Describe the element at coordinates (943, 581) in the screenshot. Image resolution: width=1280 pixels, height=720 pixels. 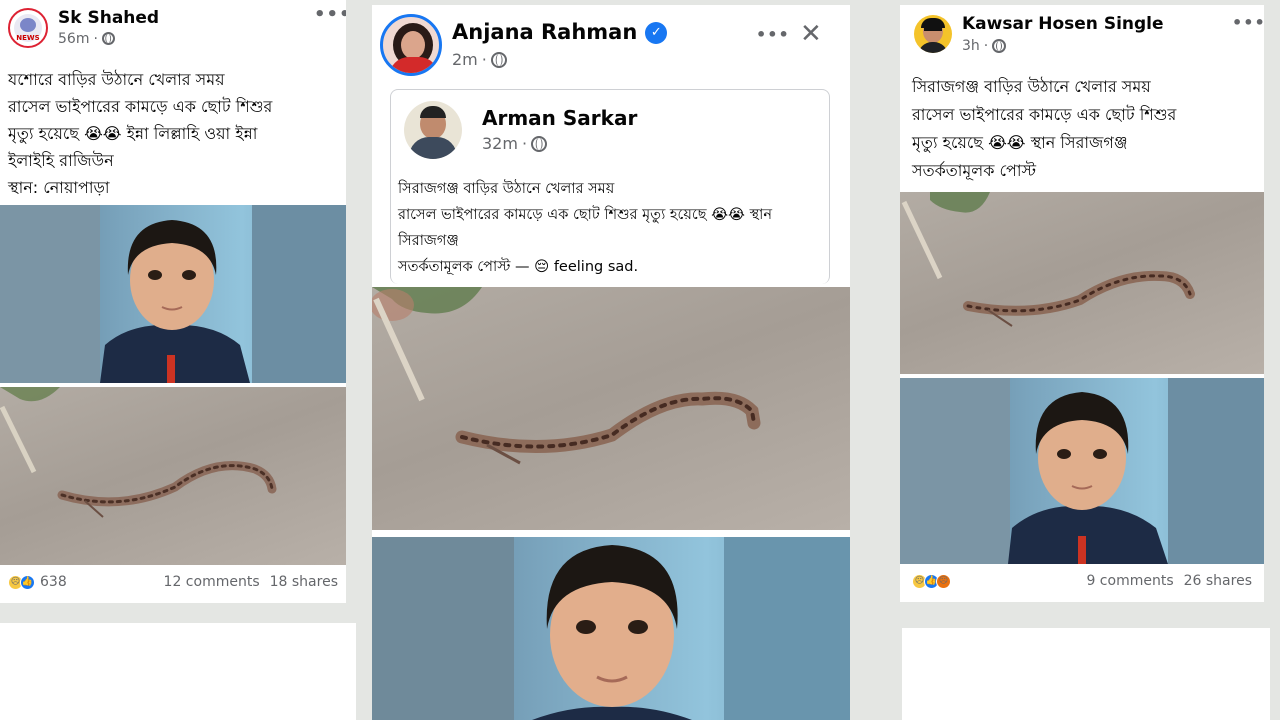
I see `angry-reaction-icon: ☹` at that location.